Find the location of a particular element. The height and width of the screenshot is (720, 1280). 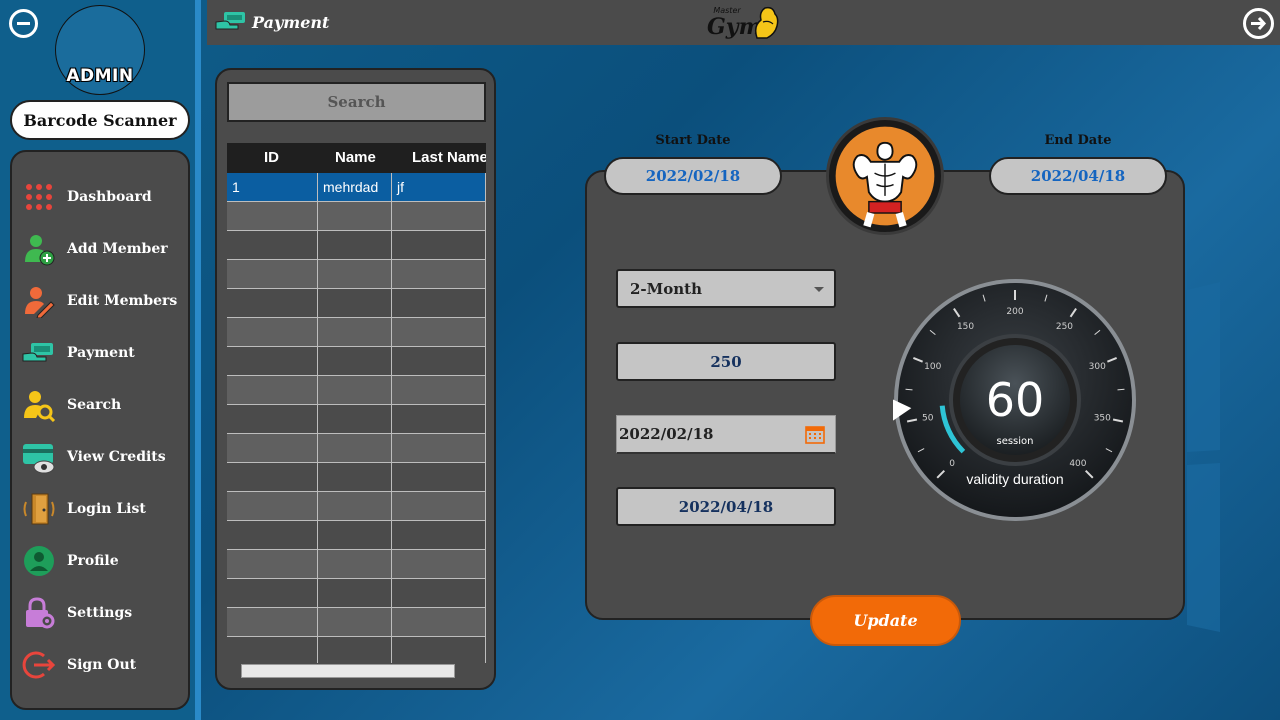

column-header-id: ID is located at coordinates (271, 157).